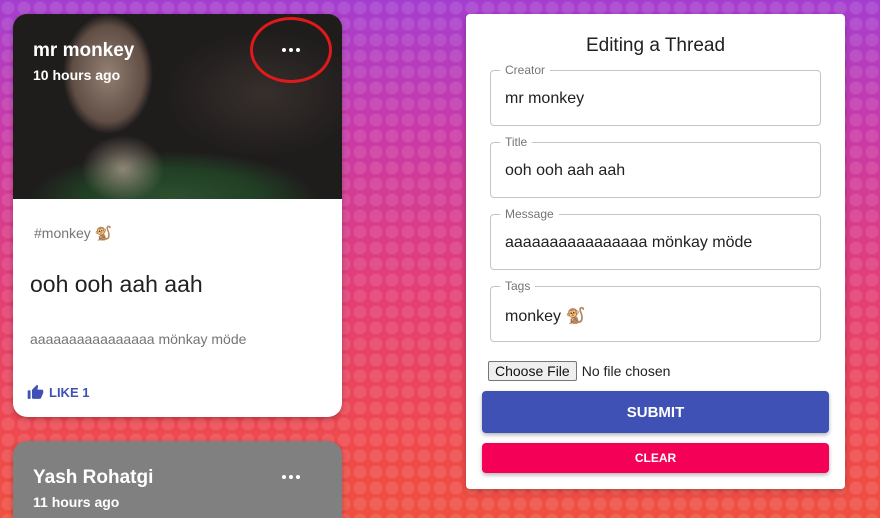  What do you see at coordinates (69, 392) in the screenshot?
I see `like-label: LIKE 1` at bounding box center [69, 392].